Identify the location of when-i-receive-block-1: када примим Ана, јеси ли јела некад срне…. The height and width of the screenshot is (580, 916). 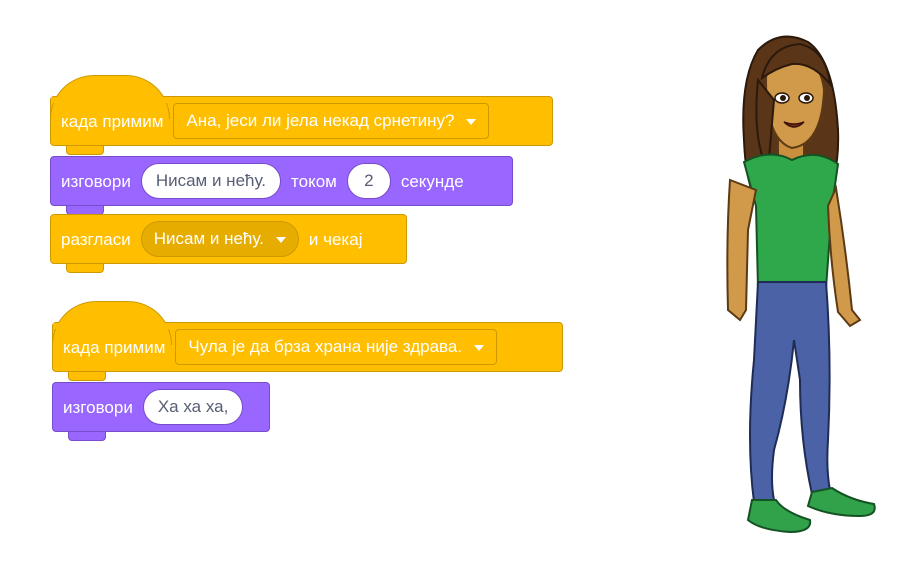
(301, 110).